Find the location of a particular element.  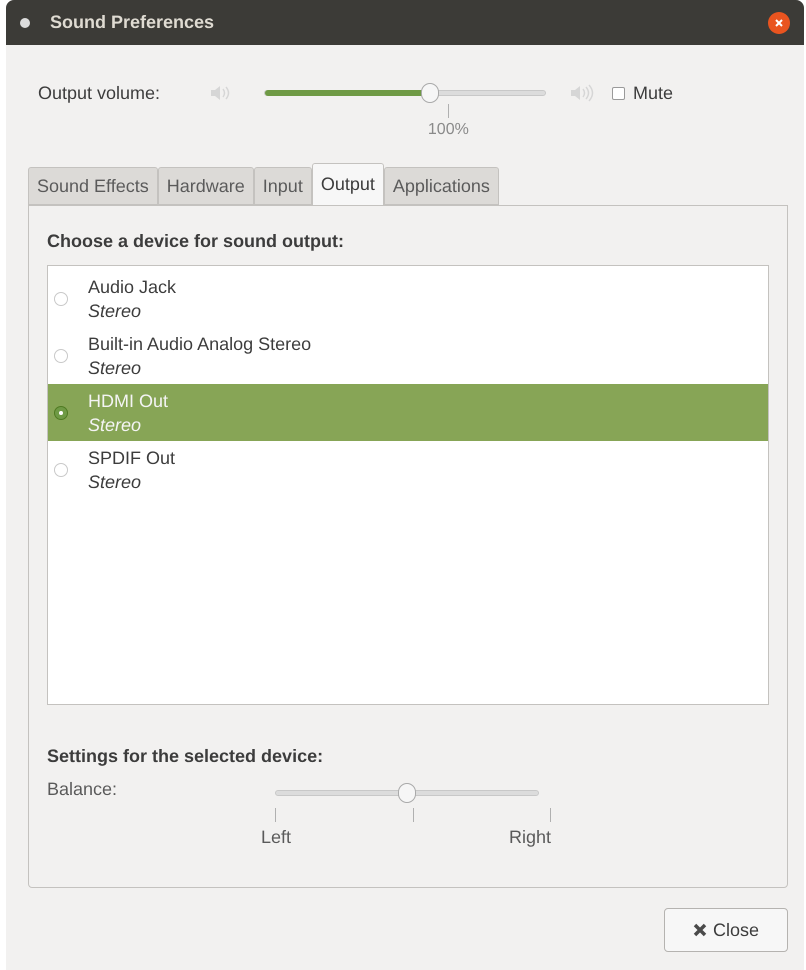

balance-right-label: Right is located at coordinates (529, 837).